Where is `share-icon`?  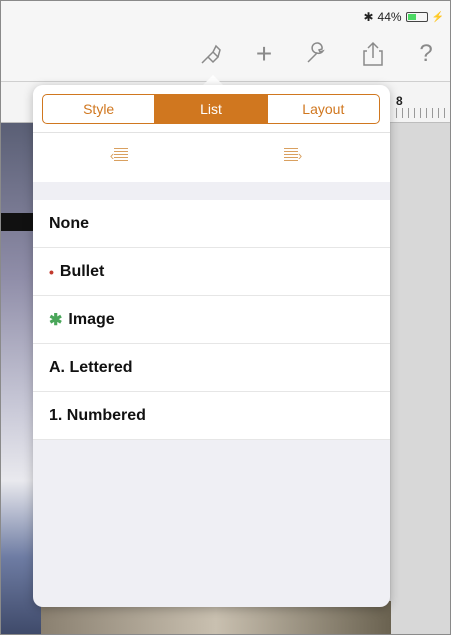 share-icon is located at coordinates (373, 54).